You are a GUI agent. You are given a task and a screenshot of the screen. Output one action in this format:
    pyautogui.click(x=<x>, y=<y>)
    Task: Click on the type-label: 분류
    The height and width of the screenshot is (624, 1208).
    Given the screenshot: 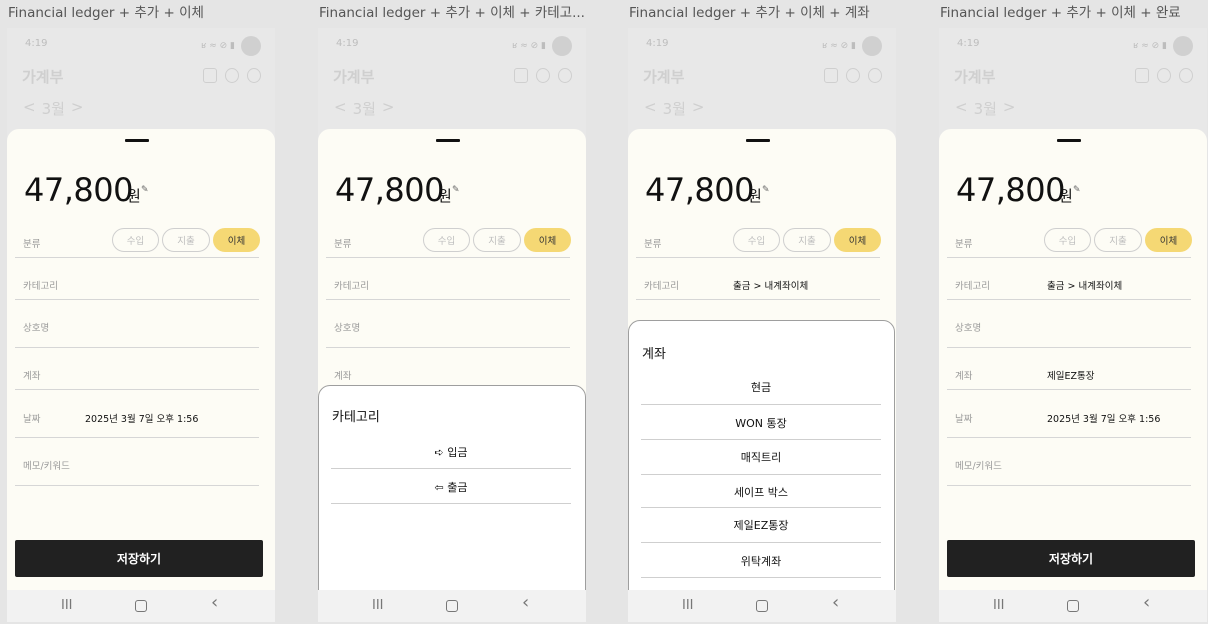 What is the action you would take?
    pyautogui.click(x=653, y=244)
    